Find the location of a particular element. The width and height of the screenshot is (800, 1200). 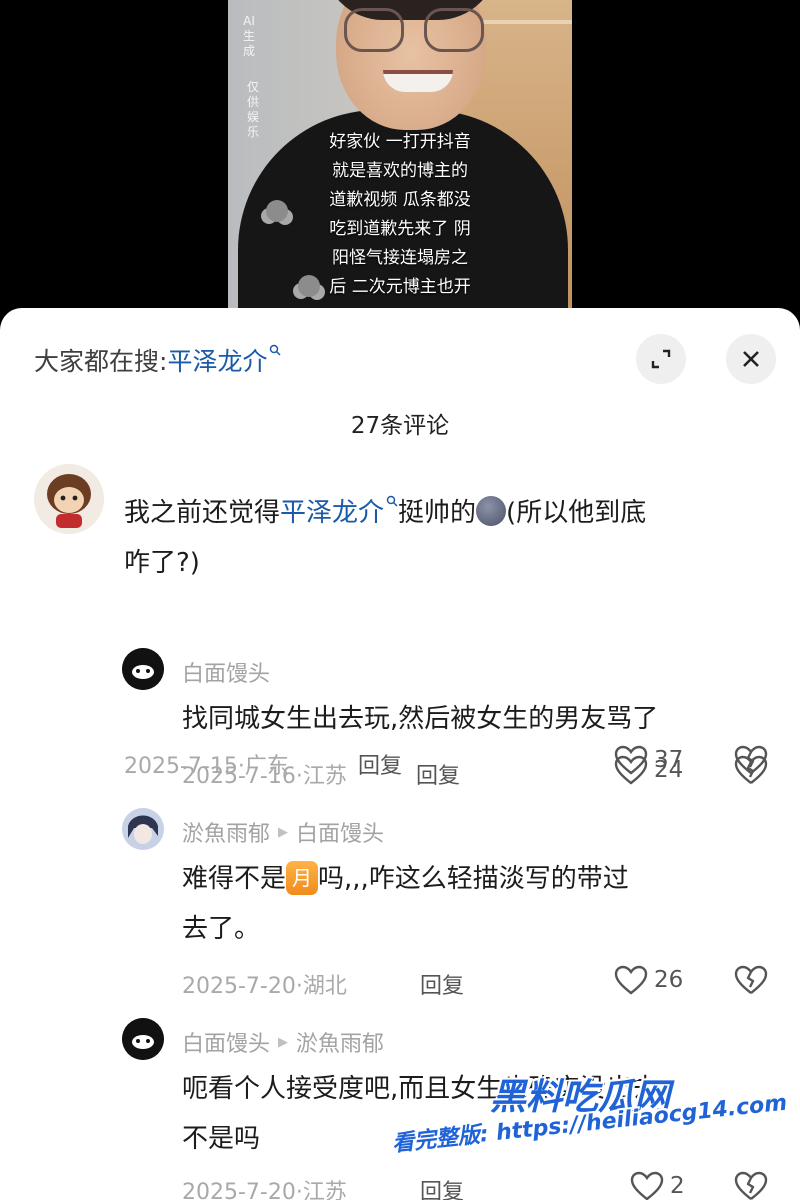

expand-button is located at coordinates (661, 359).